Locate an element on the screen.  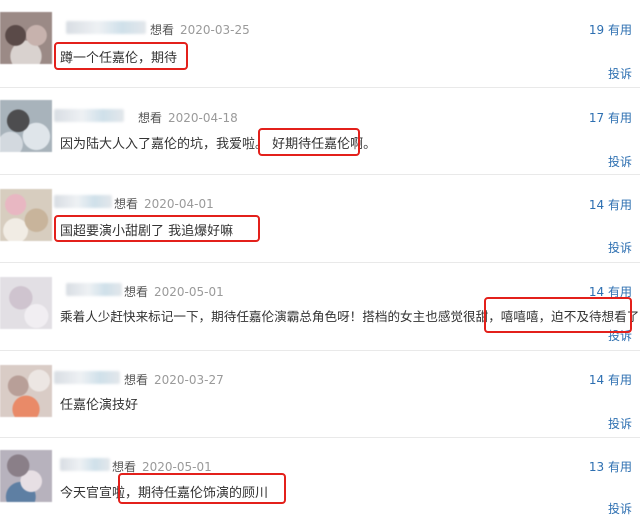
comment-date: 2020-04-18 is located at coordinates (203, 118).